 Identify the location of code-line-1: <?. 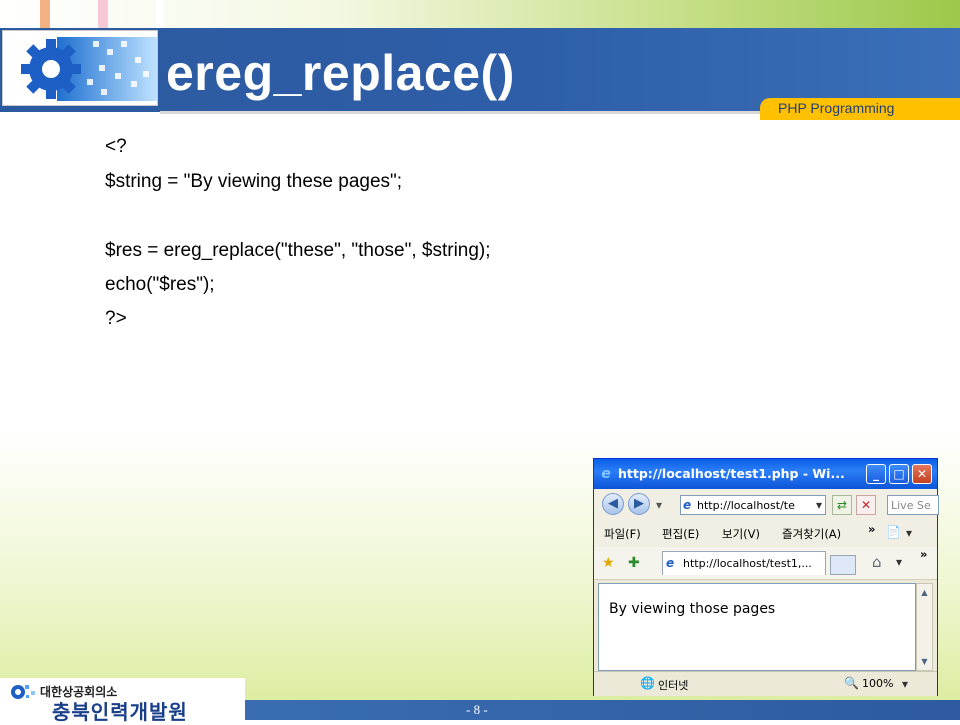
(116, 146).